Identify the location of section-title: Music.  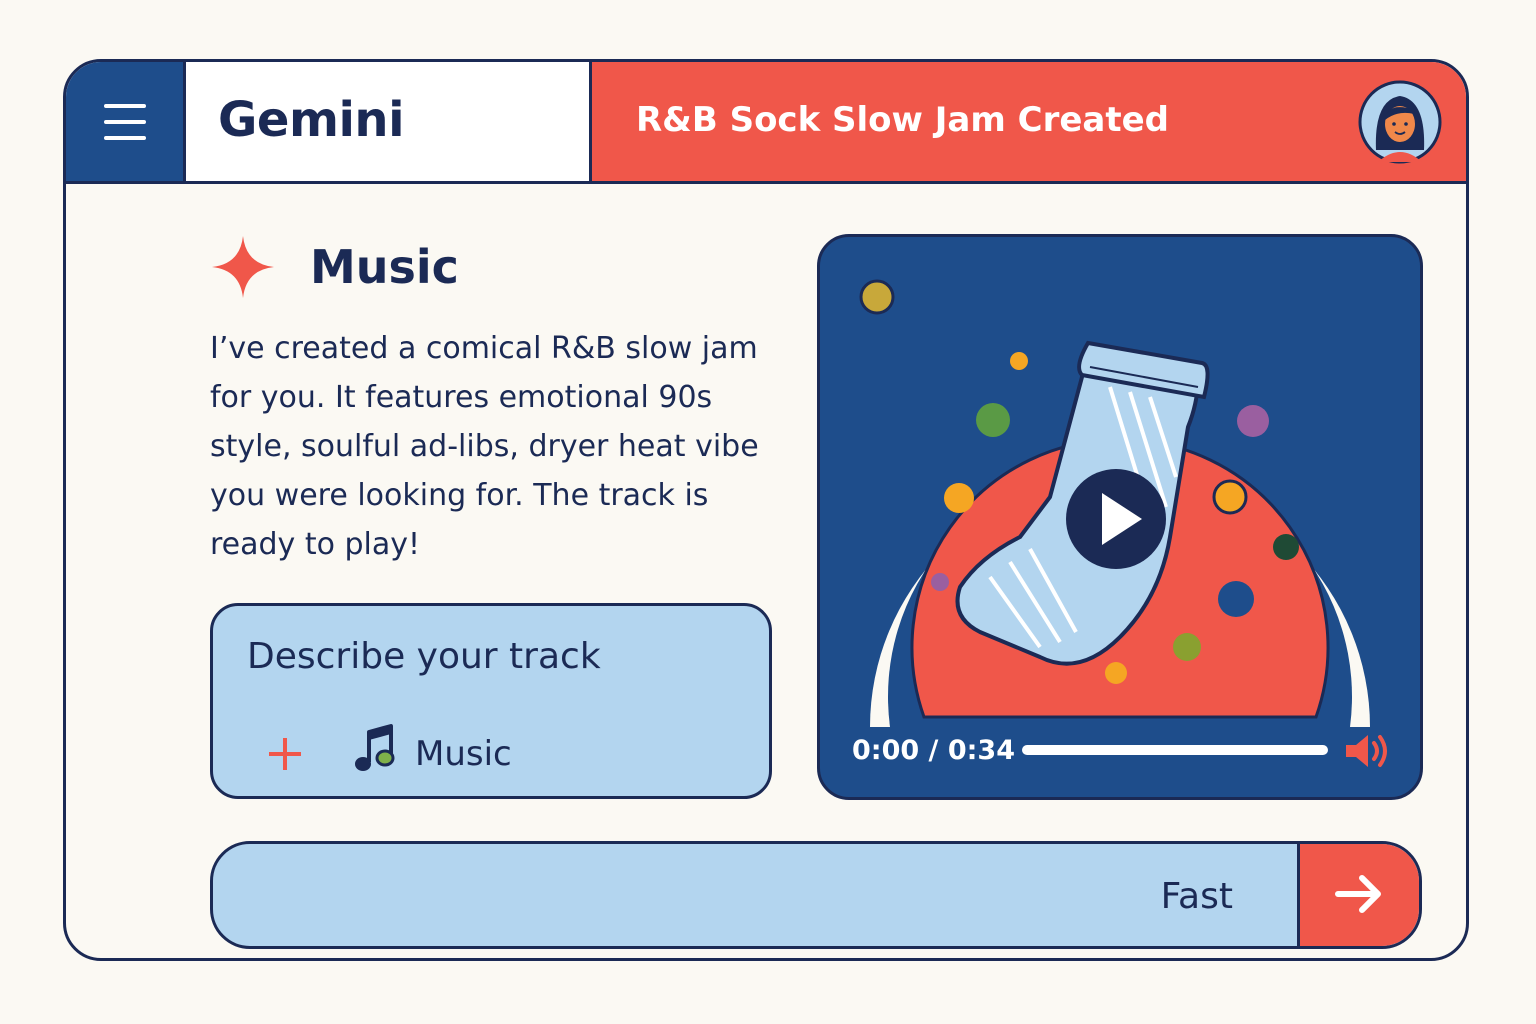
(384, 267).